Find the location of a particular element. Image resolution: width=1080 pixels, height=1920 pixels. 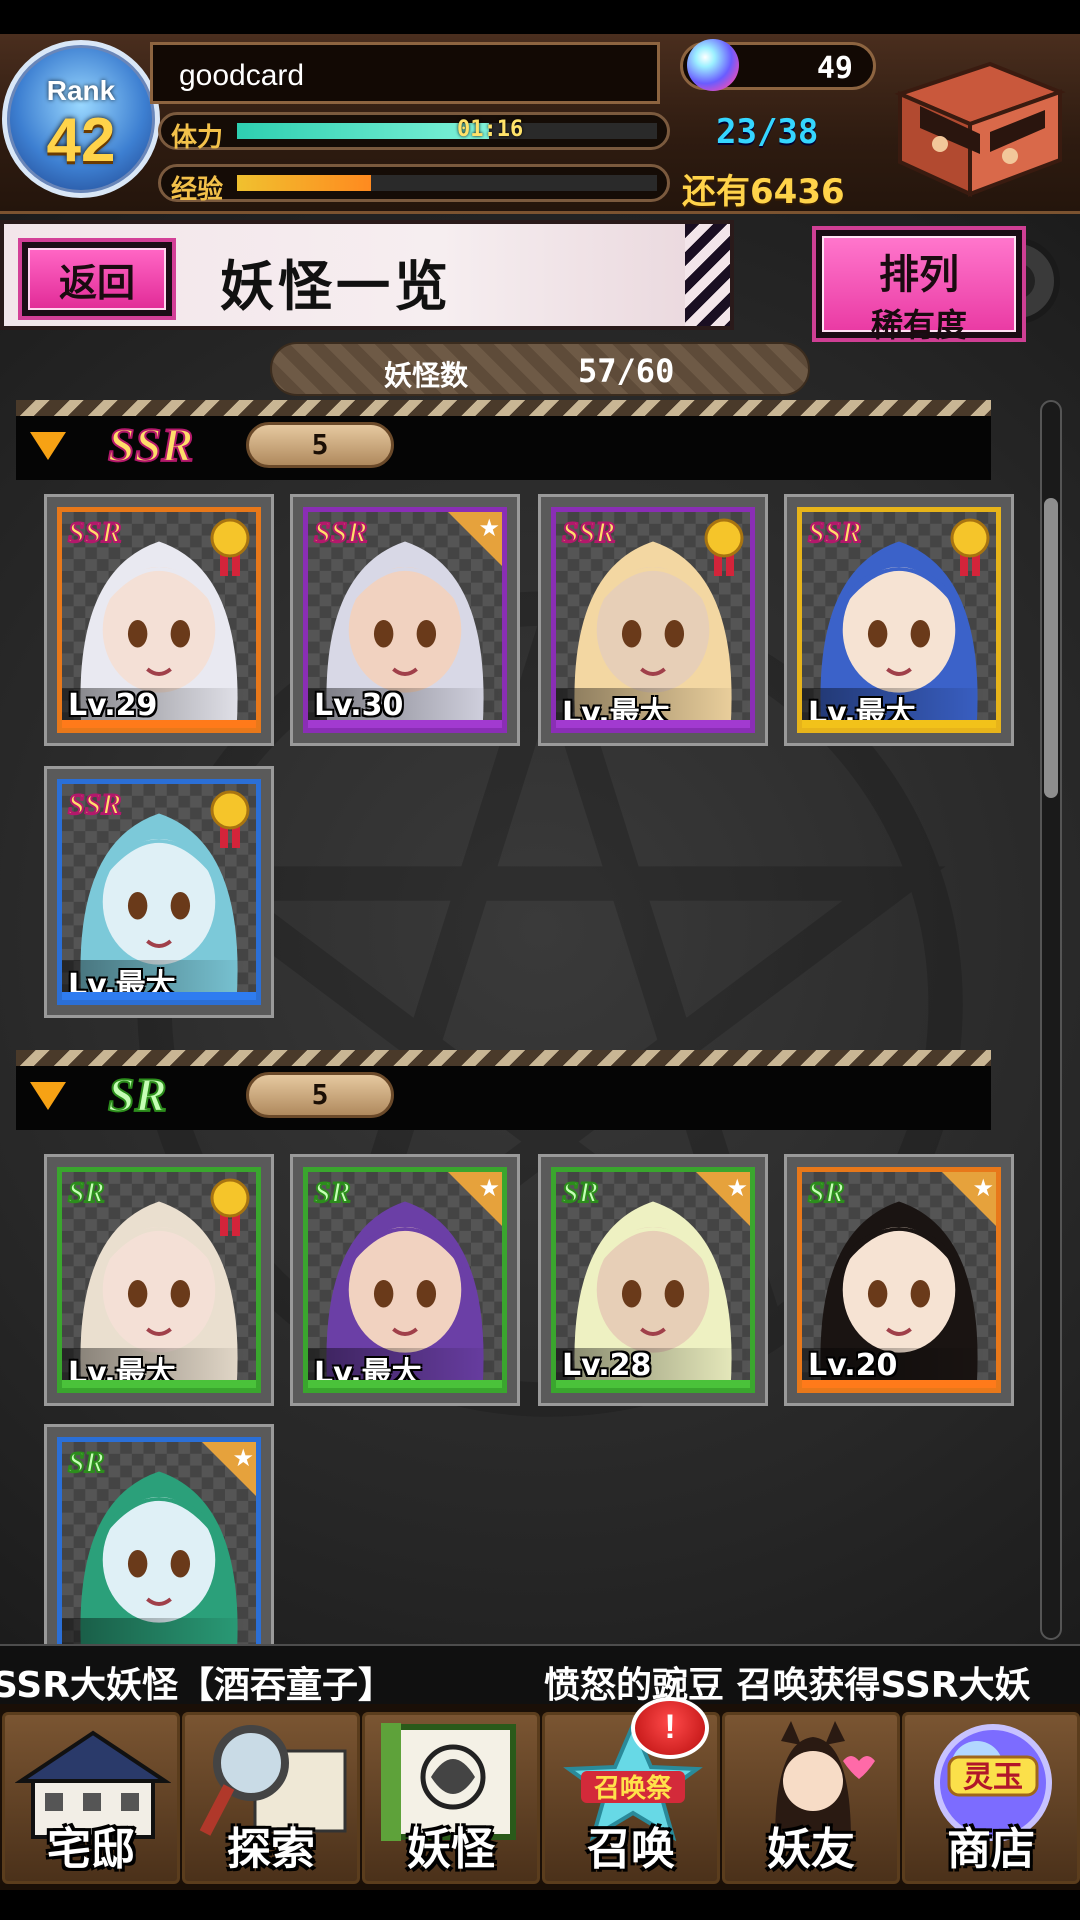

nav-mansion: 宅邸 is located at coordinates (91, 1798).